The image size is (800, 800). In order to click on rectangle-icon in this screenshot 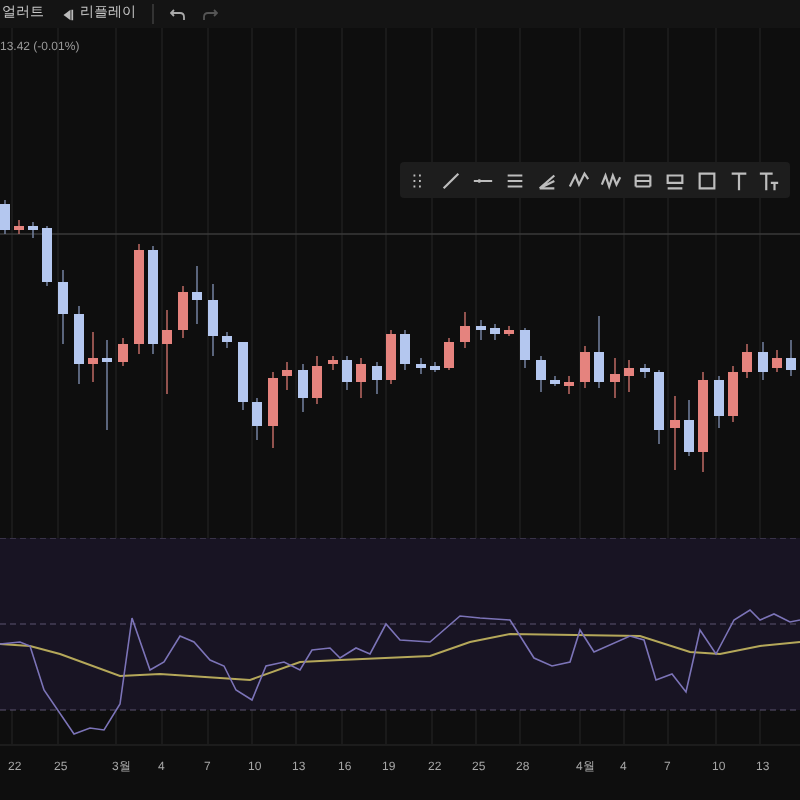, I will do `click(706, 180)`.